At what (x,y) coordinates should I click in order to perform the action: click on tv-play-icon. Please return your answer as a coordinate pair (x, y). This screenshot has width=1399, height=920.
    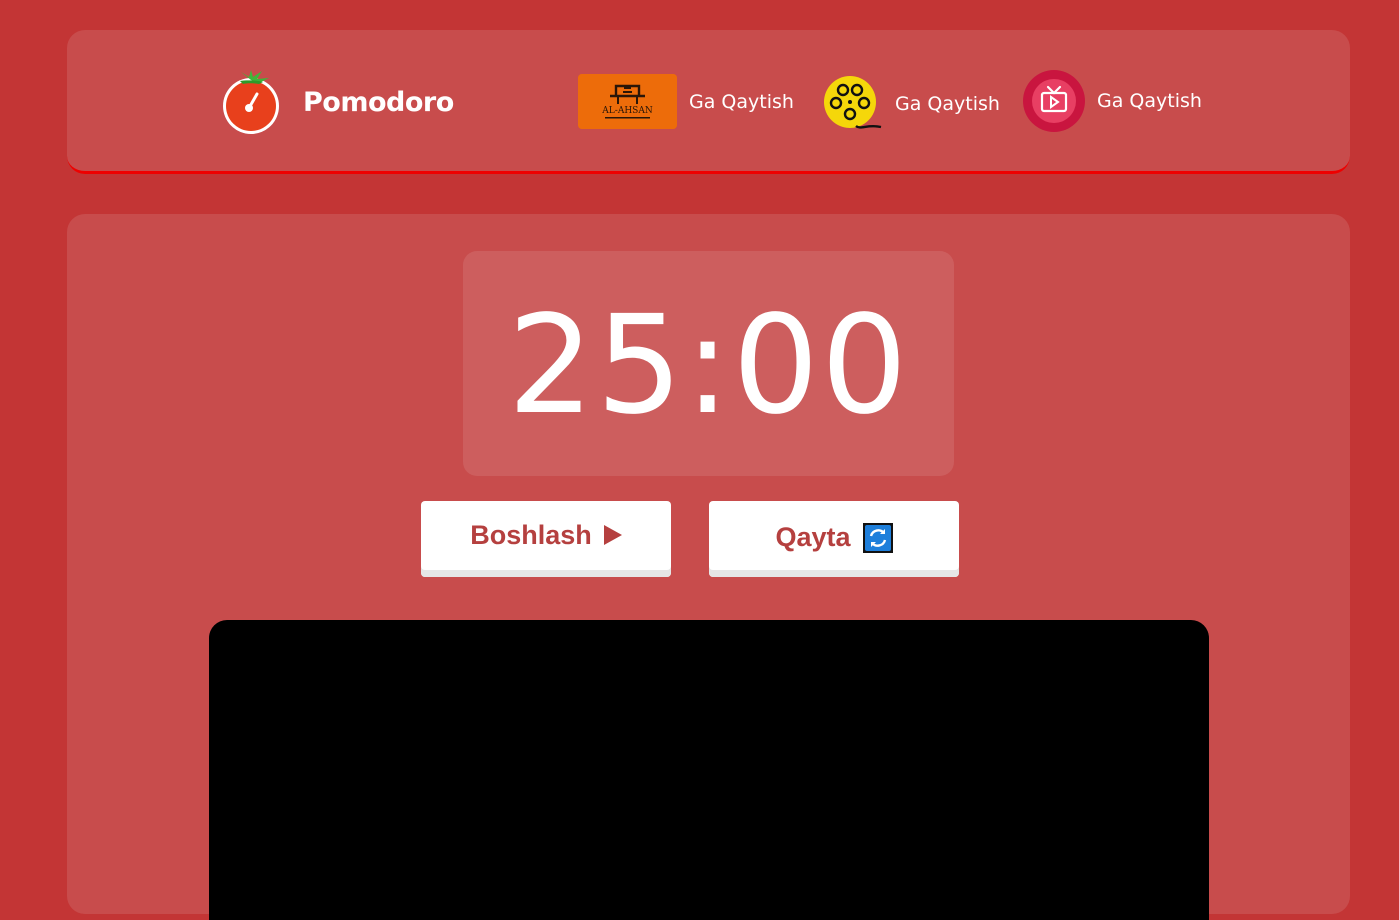
    Looking at the image, I should click on (1054, 101).